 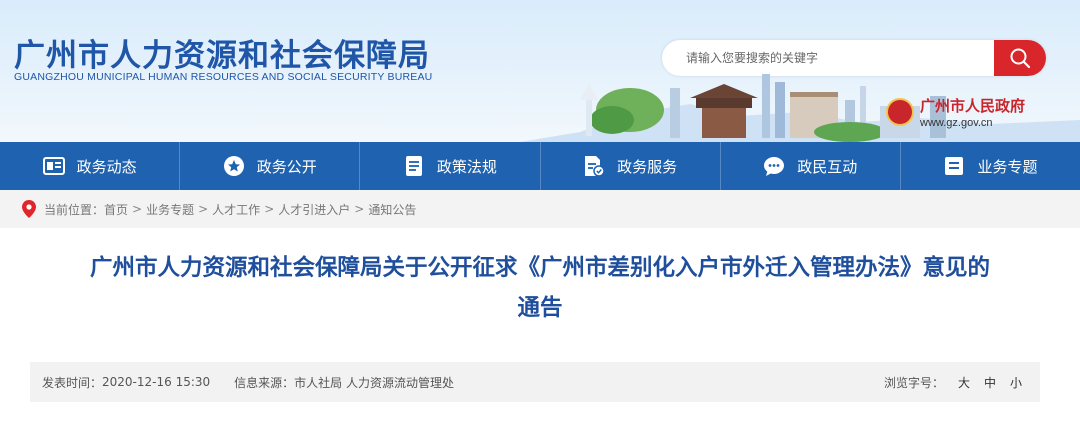 What do you see at coordinates (236, 209) in the screenshot?
I see `breadcrumb-item-talent-work: 人才工作` at bounding box center [236, 209].